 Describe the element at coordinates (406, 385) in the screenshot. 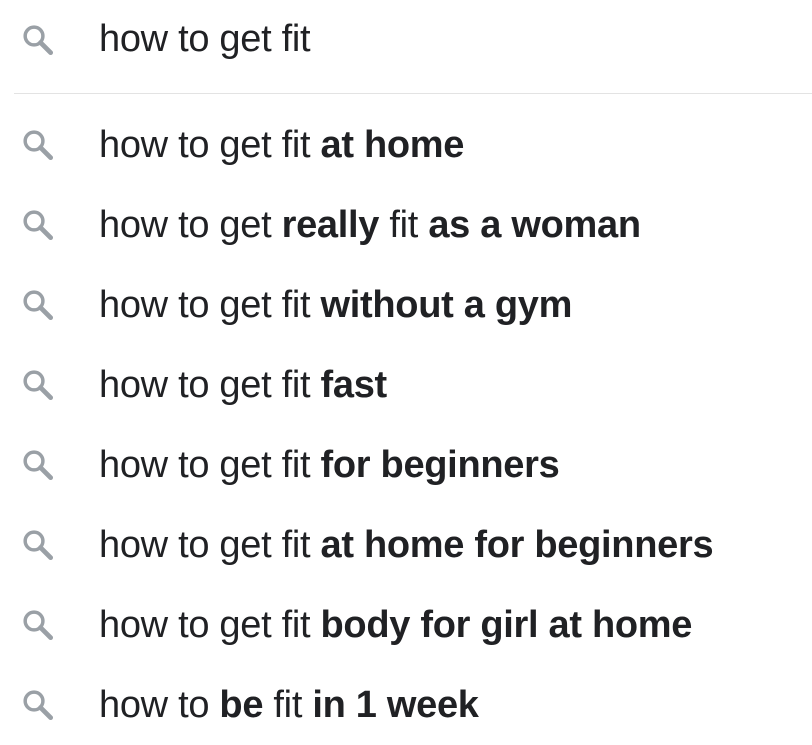

I see `suggestion-item: how to get fit fast` at that location.